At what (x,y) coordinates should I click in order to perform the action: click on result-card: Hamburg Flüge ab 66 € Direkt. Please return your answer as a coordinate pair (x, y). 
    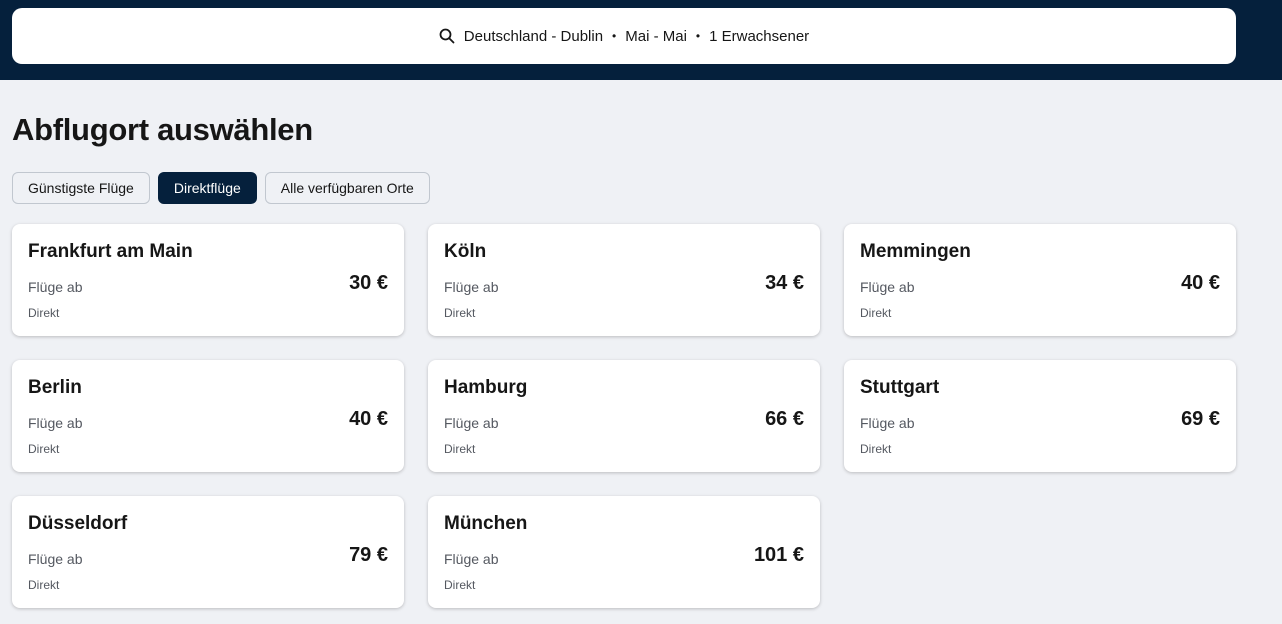
    Looking at the image, I should click on (624, 416).